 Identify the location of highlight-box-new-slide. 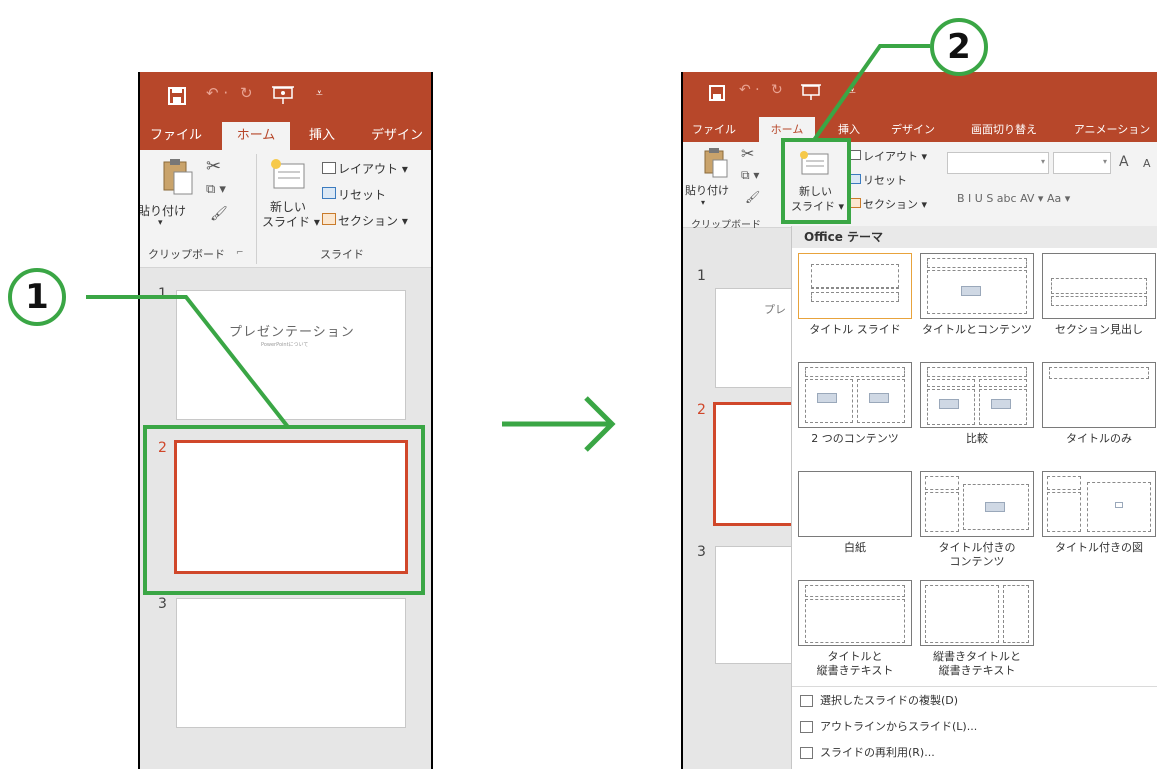
(816, 181).